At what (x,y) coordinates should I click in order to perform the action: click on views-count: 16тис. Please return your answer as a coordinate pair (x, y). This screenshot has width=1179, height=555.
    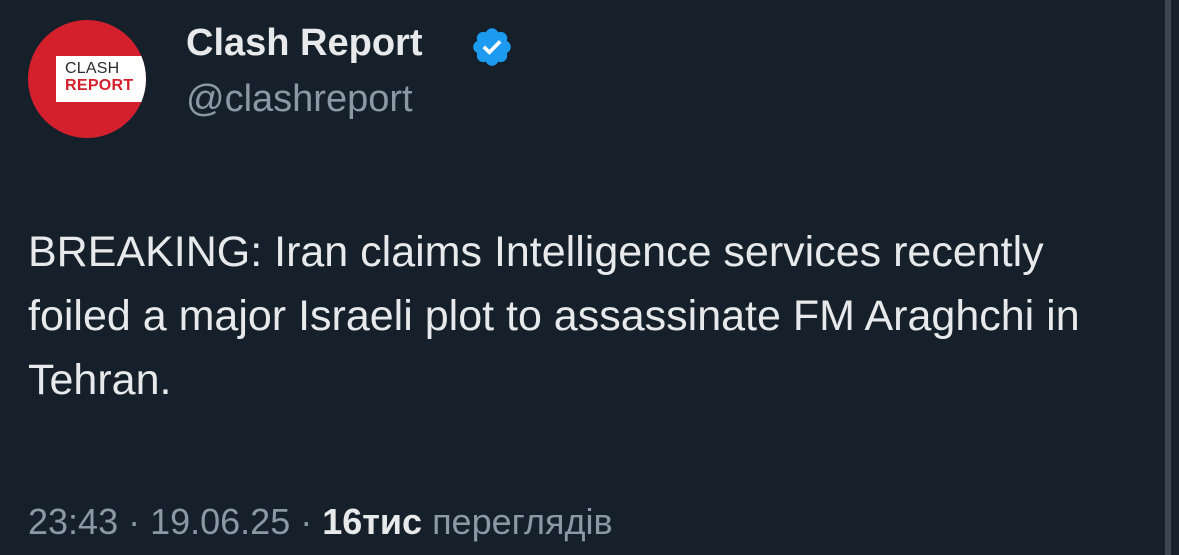
    Looking at the image, I should click on (372, 521).